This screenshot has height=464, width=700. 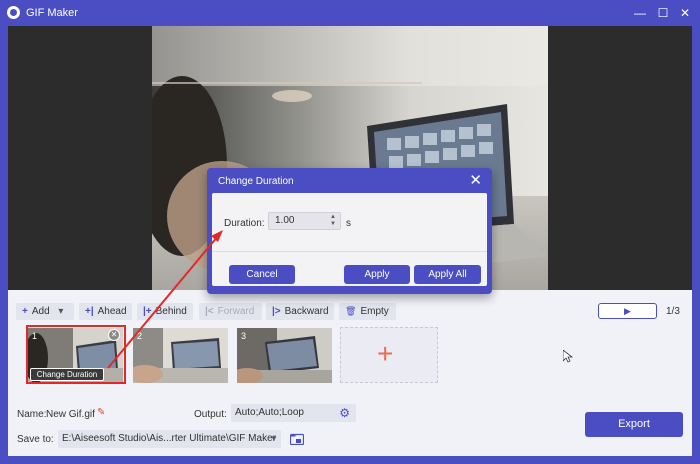 What do you see at coordinates (140, 336) in the screenshot?
I see `frame-index: 2` at bounding box center [140, 336].